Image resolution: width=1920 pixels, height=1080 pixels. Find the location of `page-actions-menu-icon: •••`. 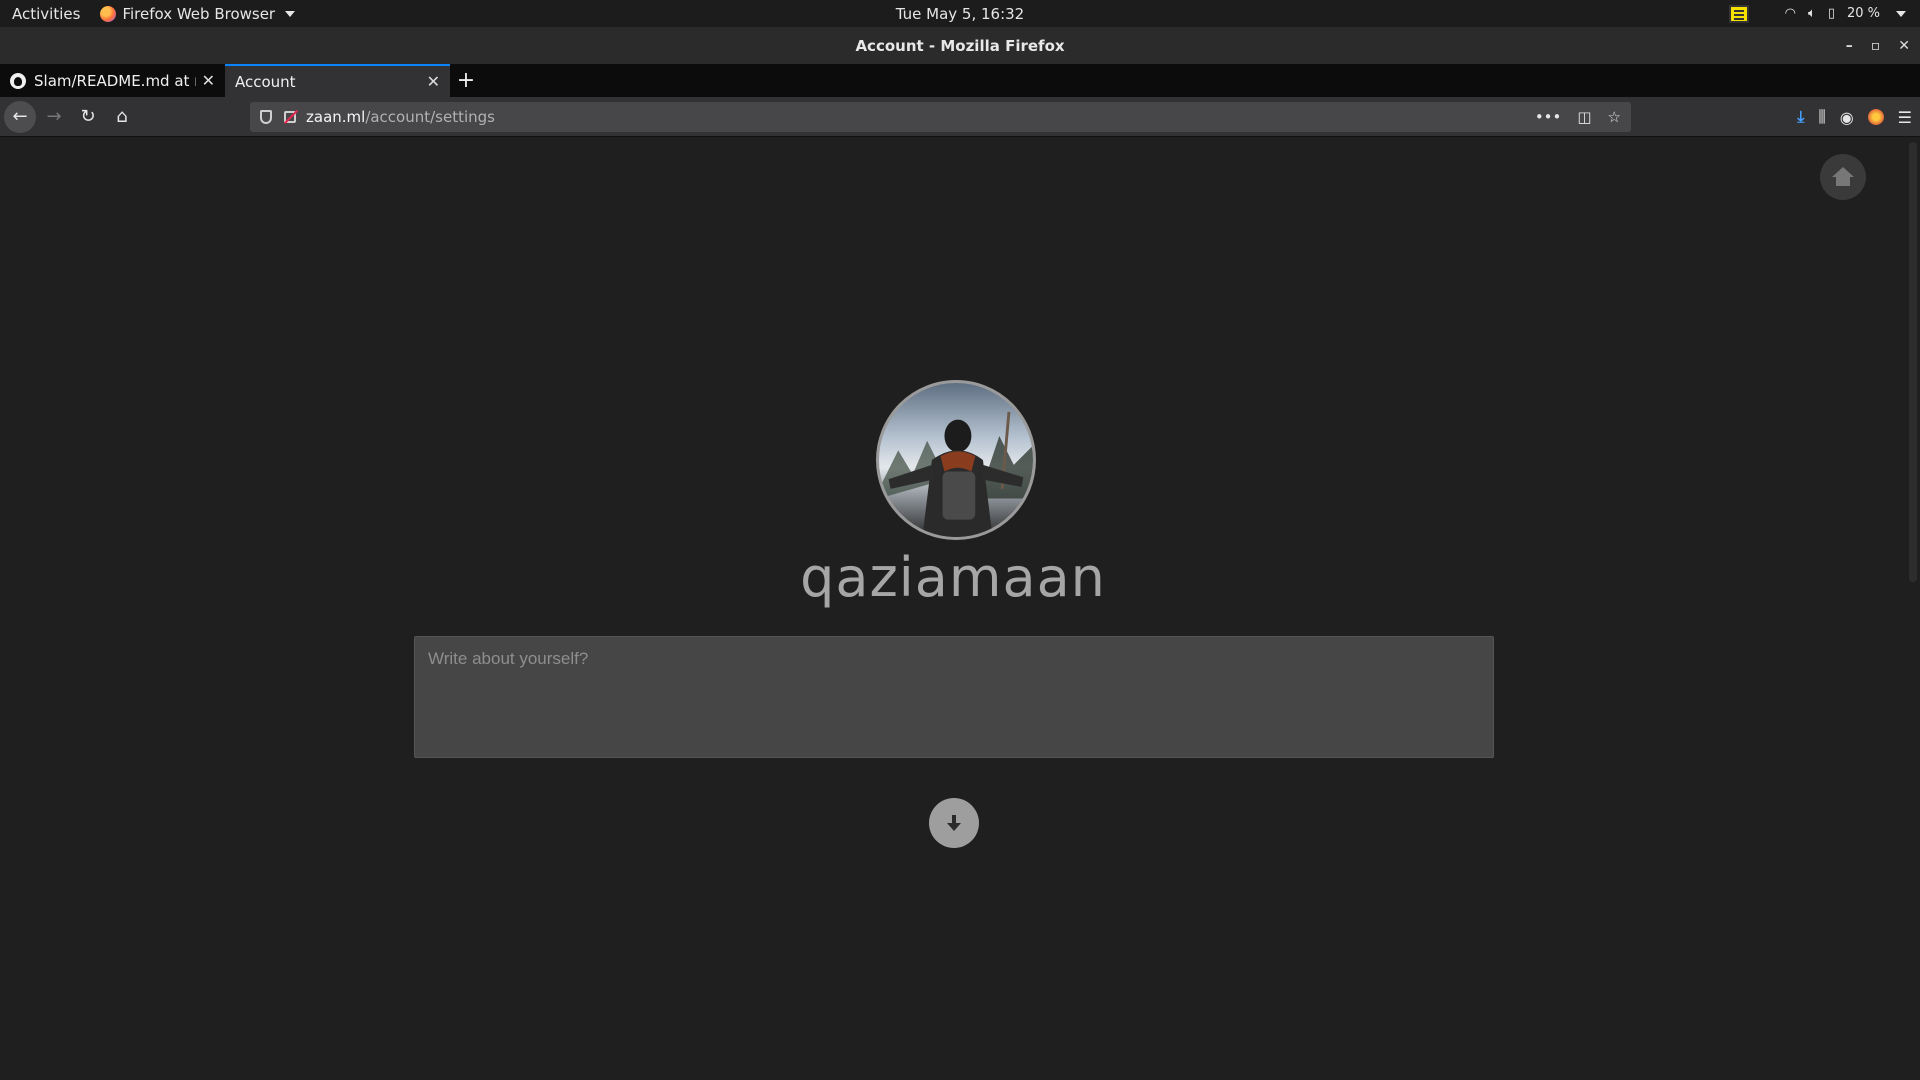

page-actions-menu-icon: ••• is located at coordinates (1548, 117).